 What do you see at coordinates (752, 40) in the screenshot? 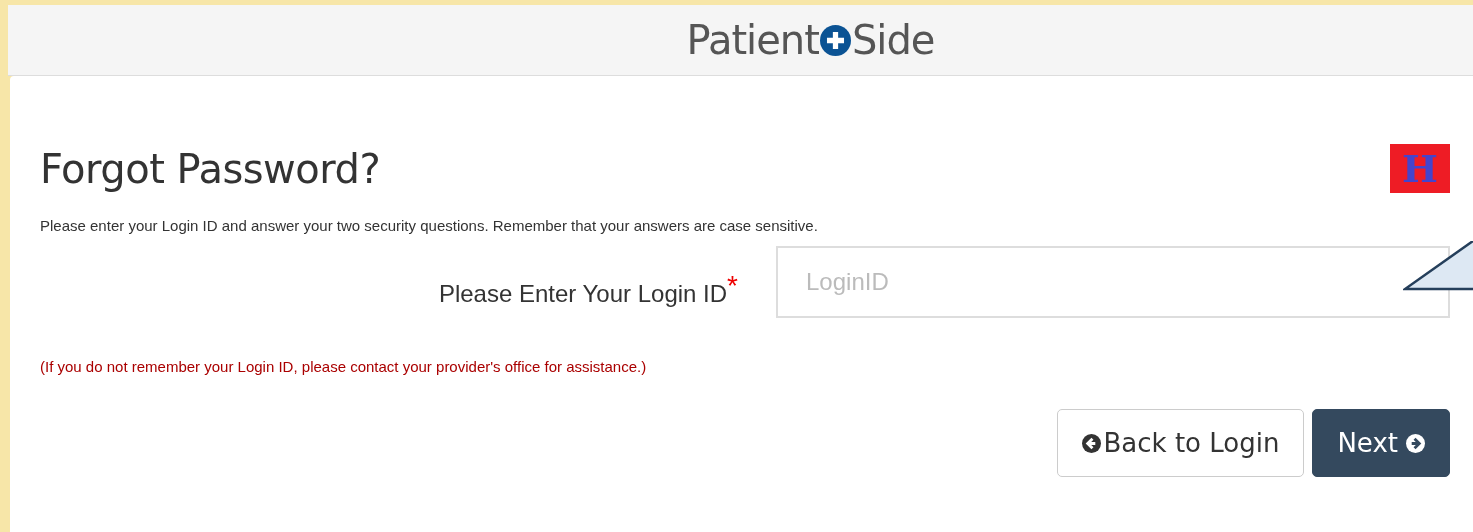
I see `logo-text: Patient` at bounding box center [752, 40].